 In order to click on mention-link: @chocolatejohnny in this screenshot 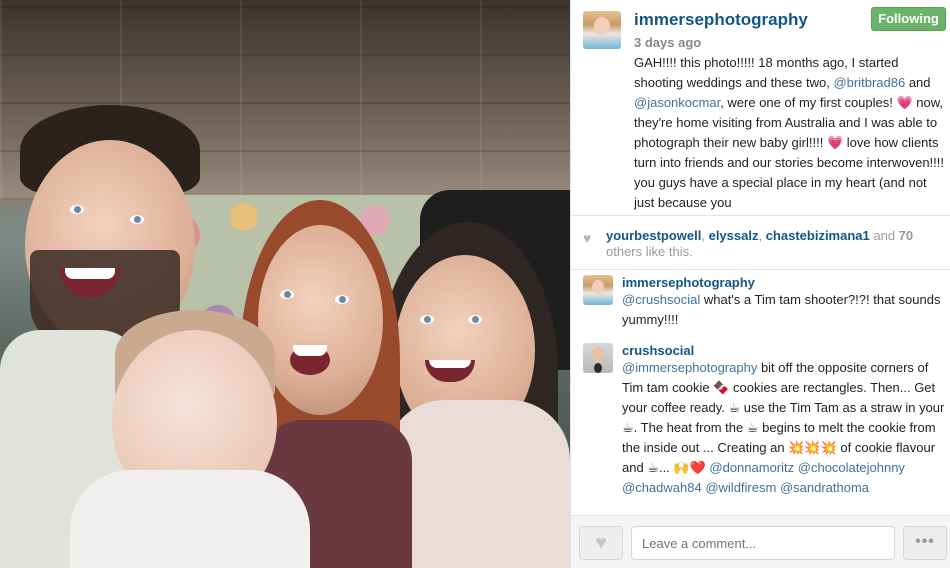, I will do `click(851, 467)`.